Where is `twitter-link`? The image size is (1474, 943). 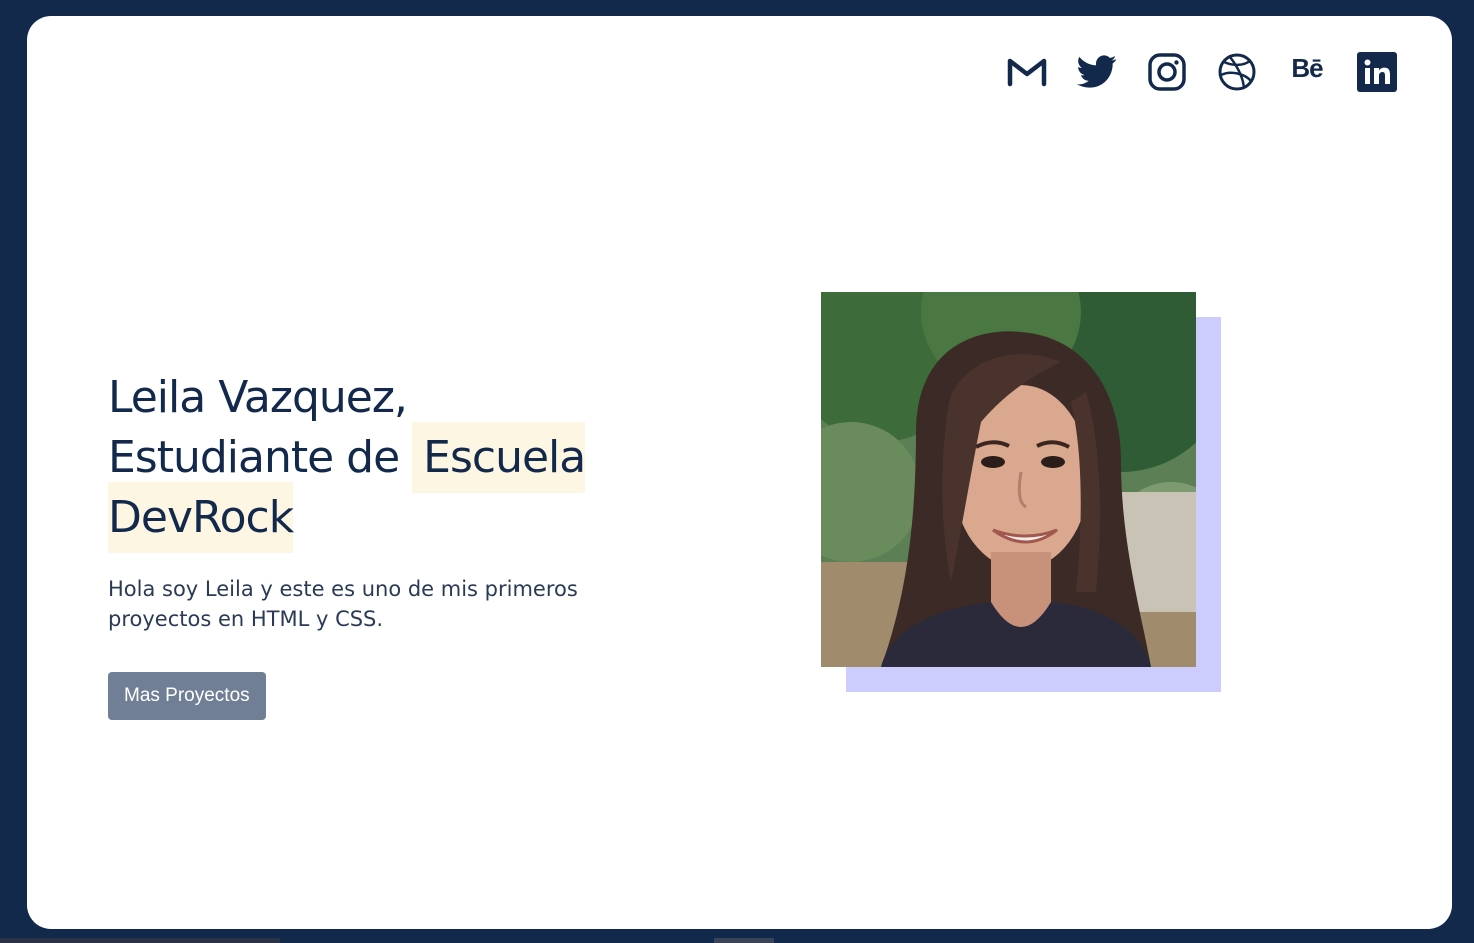
twitter-link is located at coordinates (1097, 72).